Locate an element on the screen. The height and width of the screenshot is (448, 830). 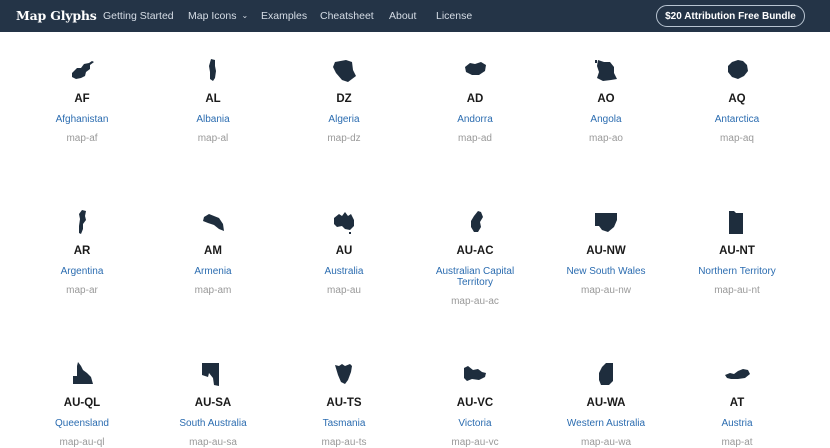
icon-code: AU-SA is located at coordinates (213, 403).